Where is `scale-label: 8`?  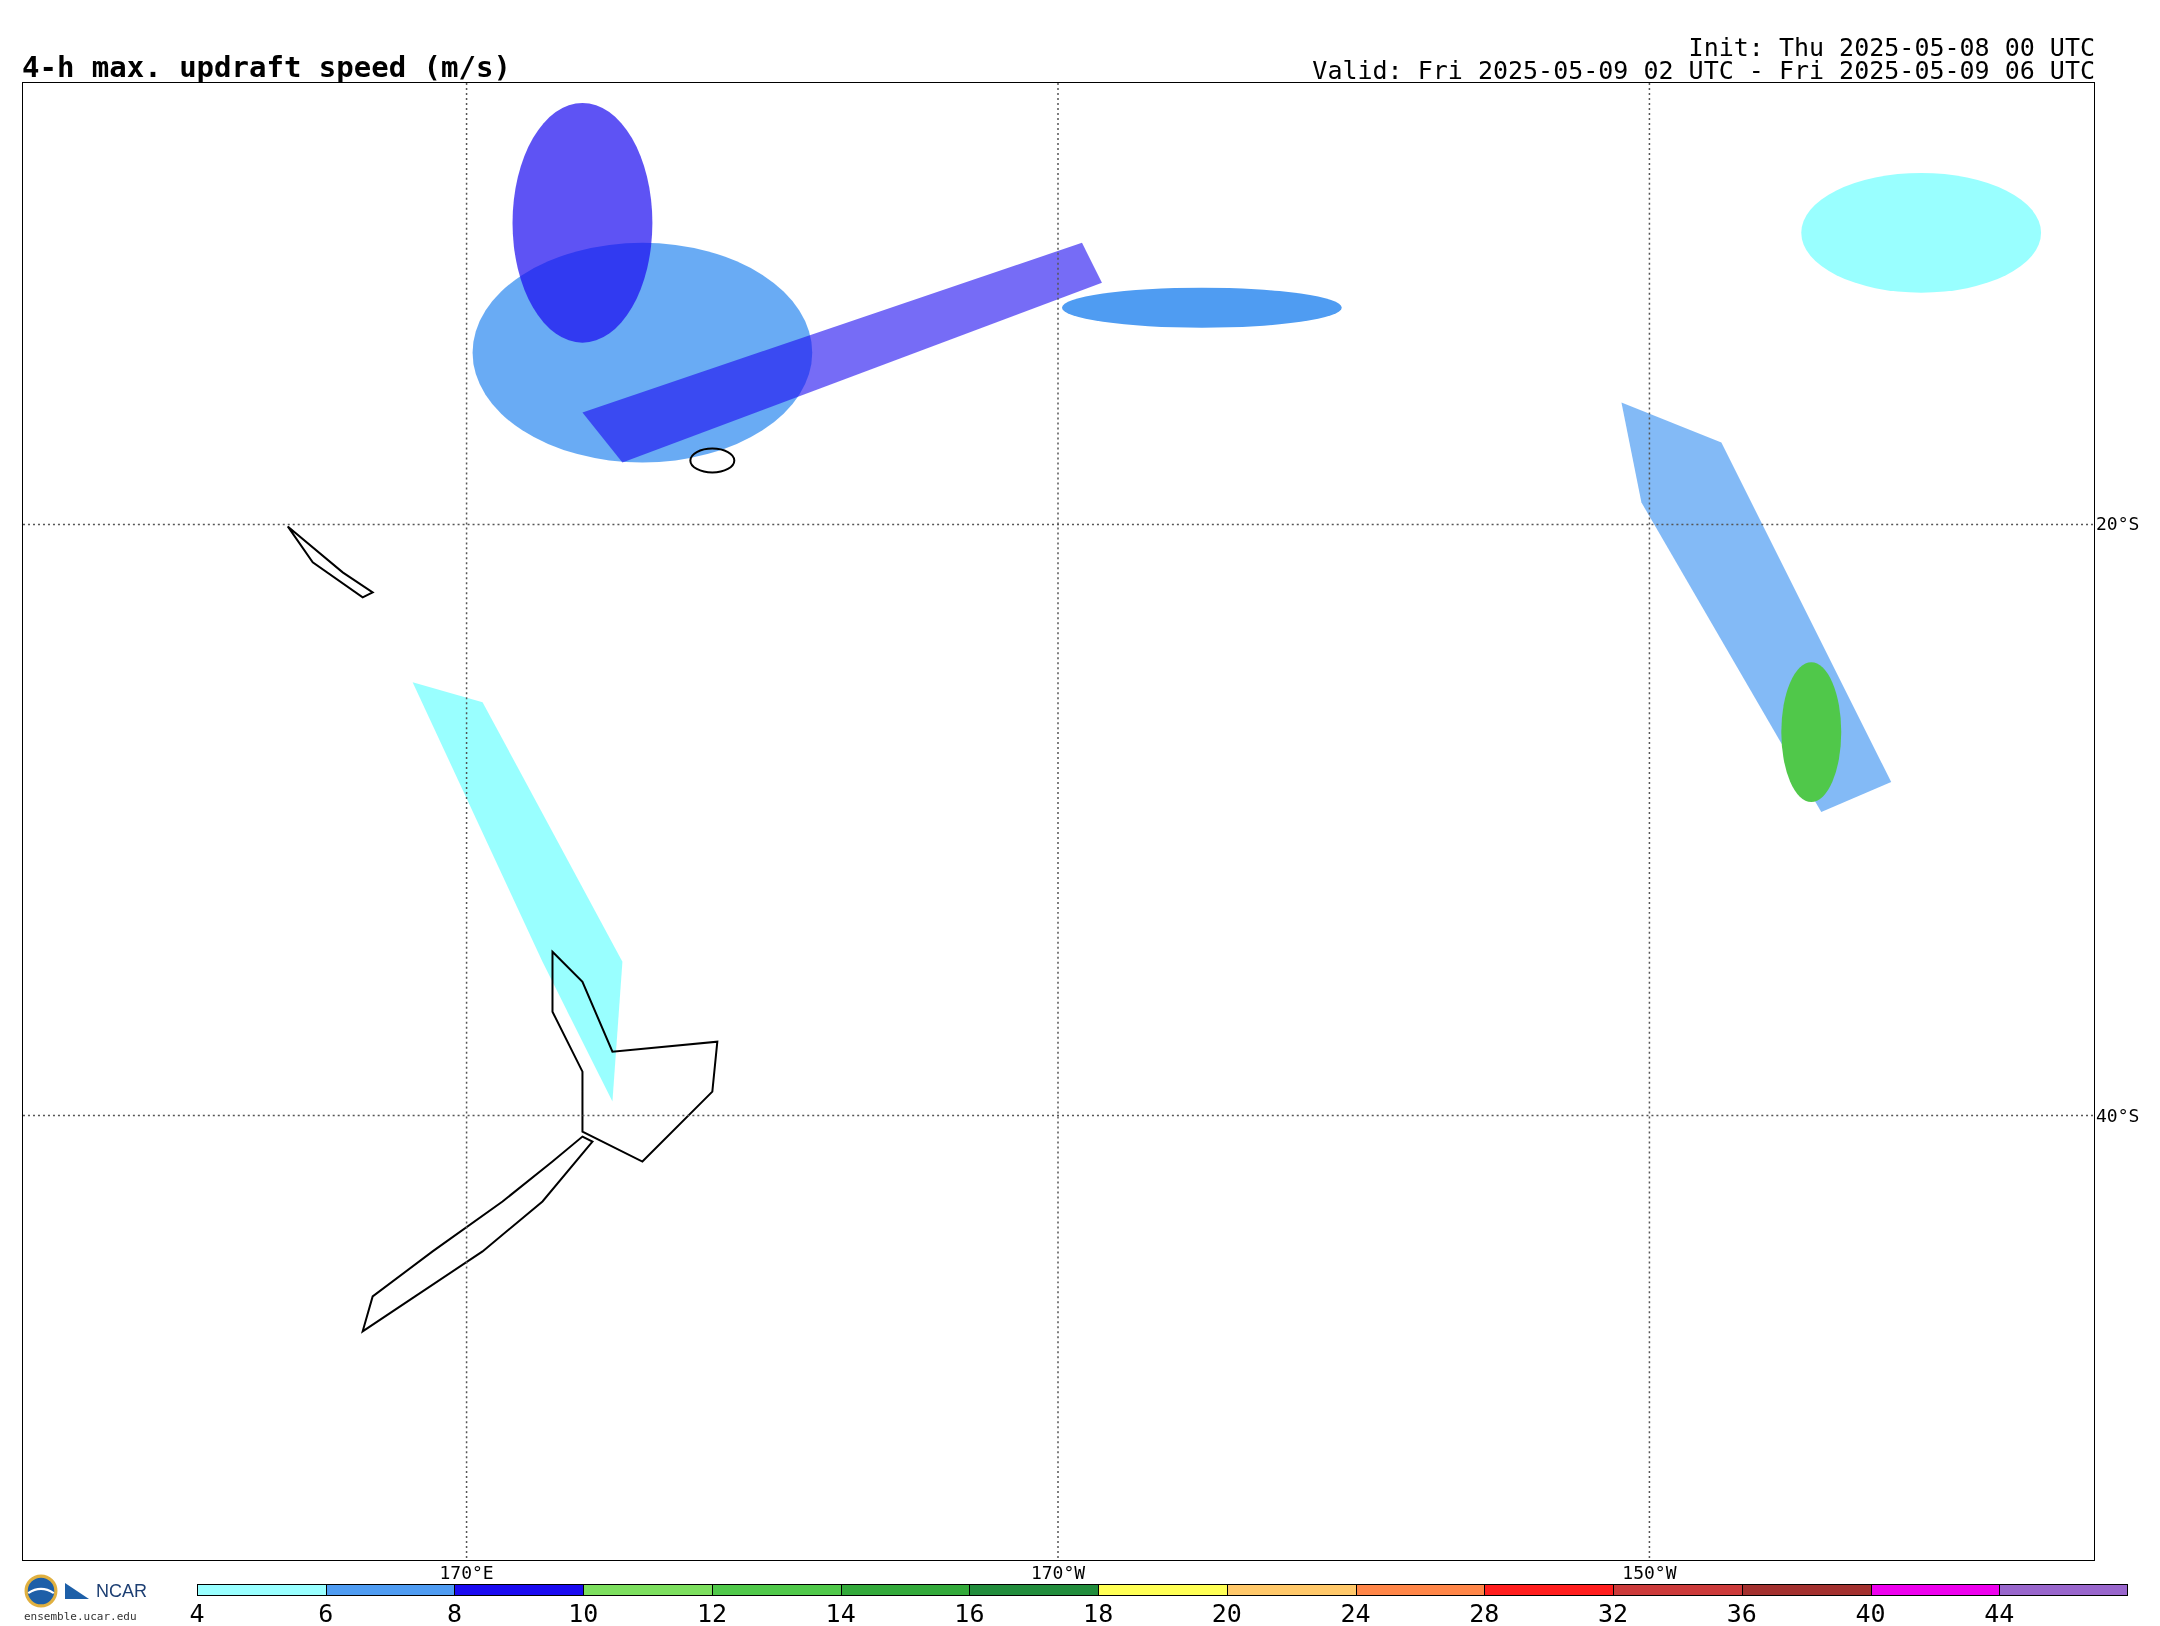
scale-label: 8 is located at coordinates (454, 1613).